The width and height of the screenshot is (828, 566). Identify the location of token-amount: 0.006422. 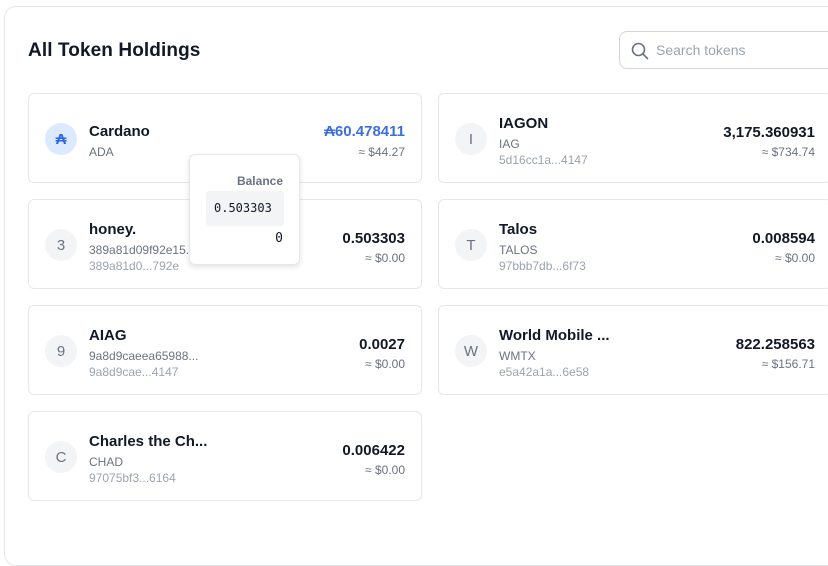
(373, 450).